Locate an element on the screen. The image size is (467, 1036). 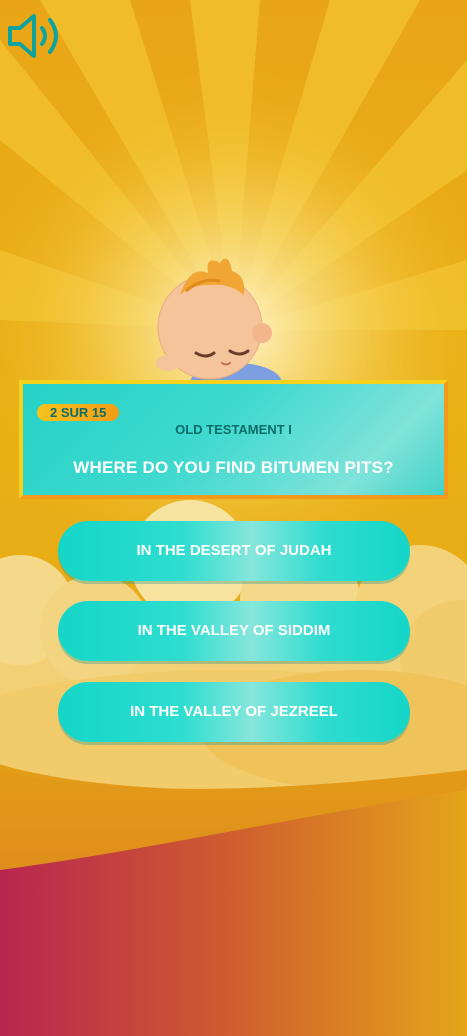
sound-toggle-button is located at coordinates (37, 36).